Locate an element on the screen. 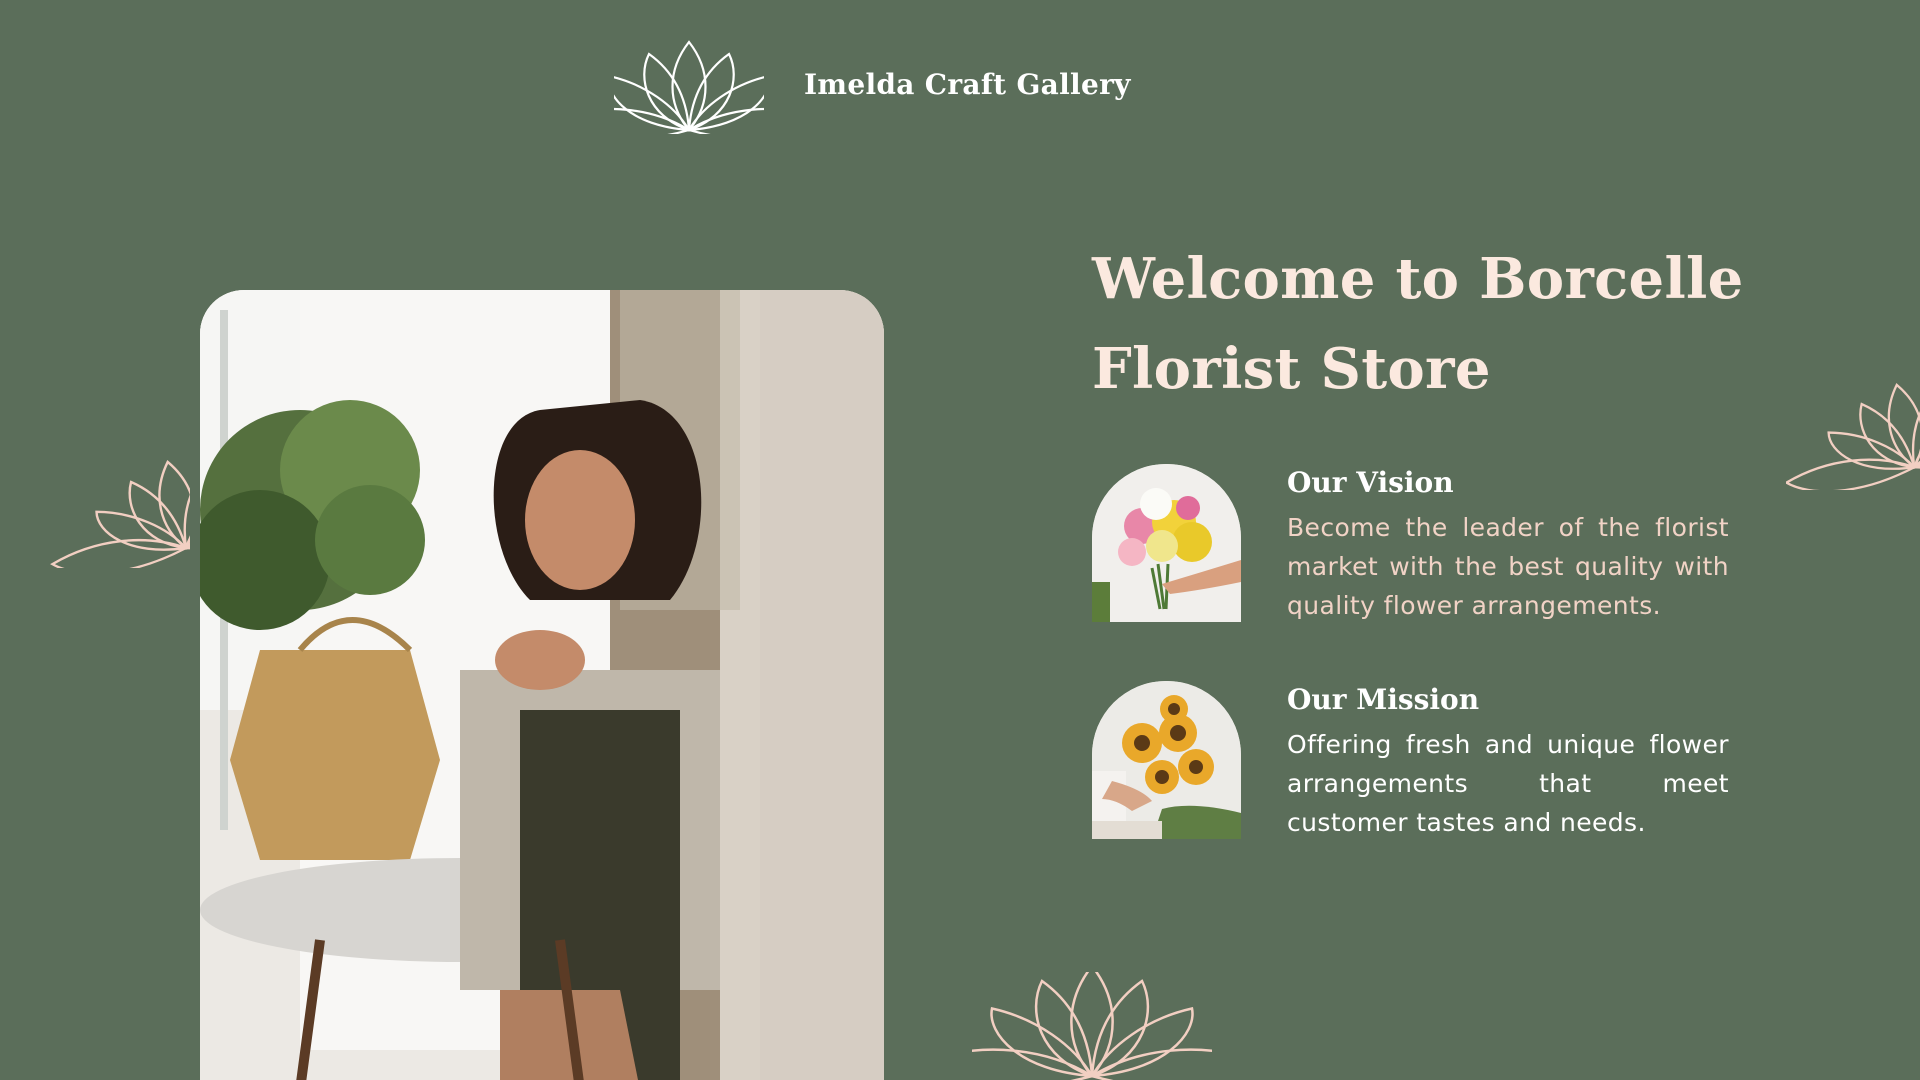 The width and height of the screenshot is (1920, 1080). brand-header: Imelda Craft Gallery is located at coordinates (872, 86).